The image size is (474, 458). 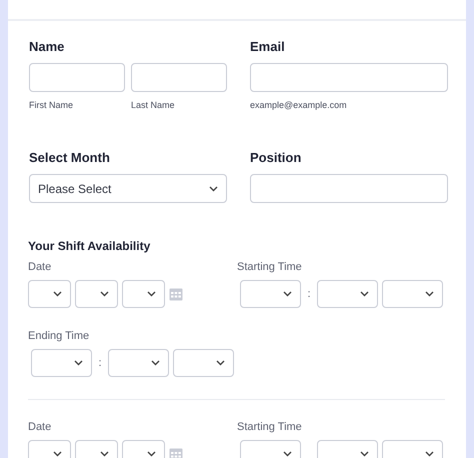 What do you see at coordinates (349, 77) in the screenshot?
I see `email-field` at bounding box center [349, 77].